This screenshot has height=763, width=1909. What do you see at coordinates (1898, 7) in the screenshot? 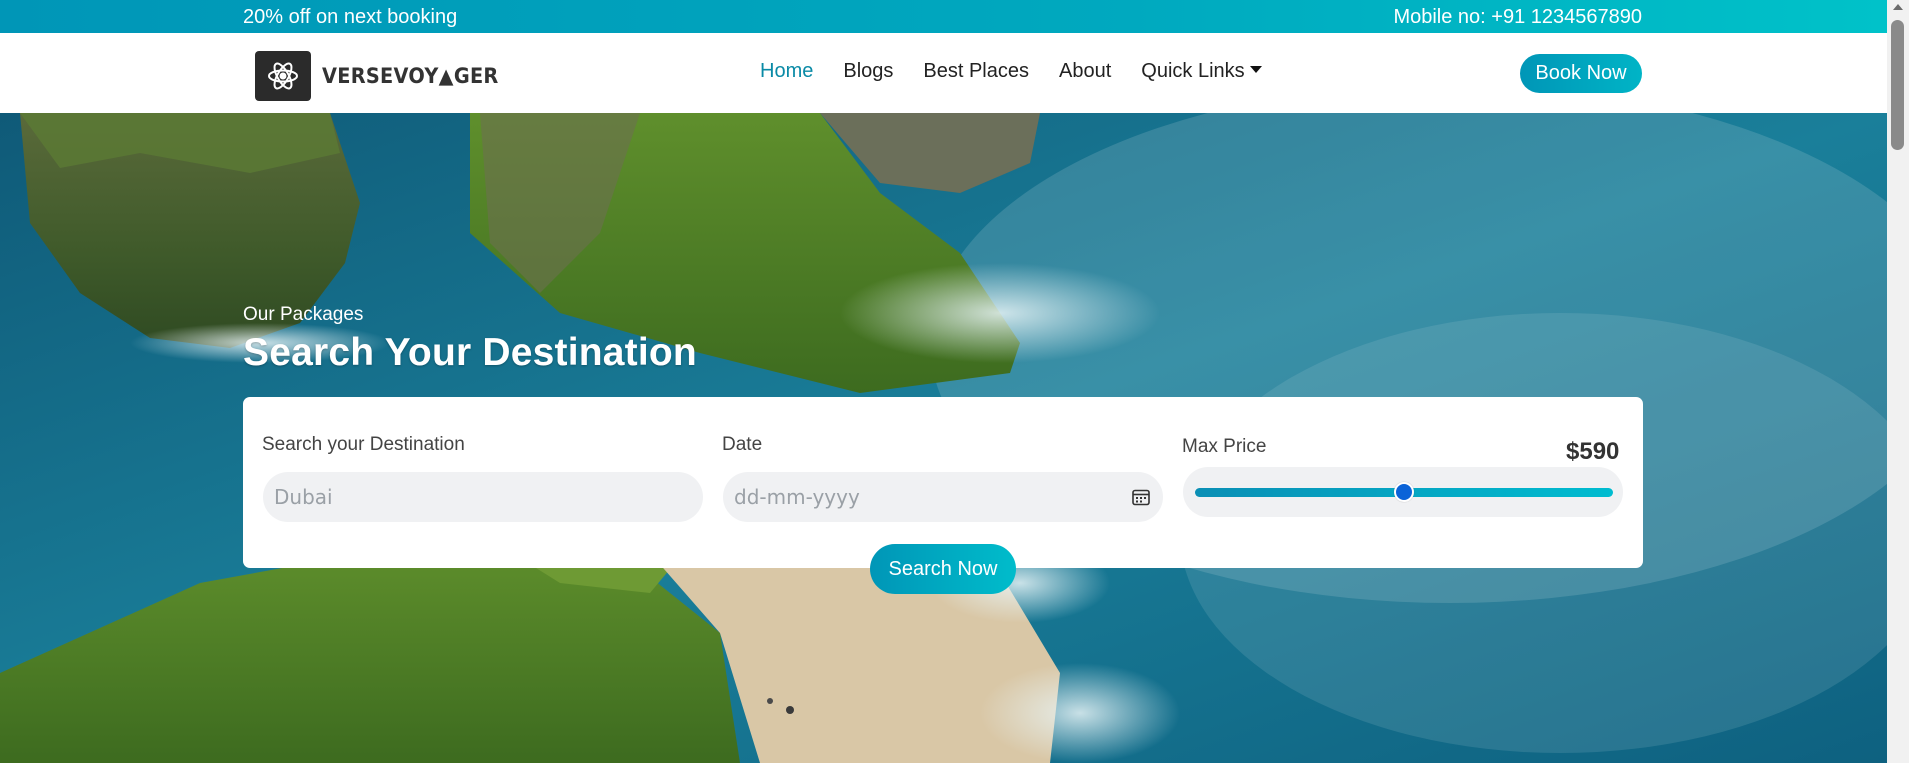
I see `scroll-up-icon` at bounding box center [1898, 7].